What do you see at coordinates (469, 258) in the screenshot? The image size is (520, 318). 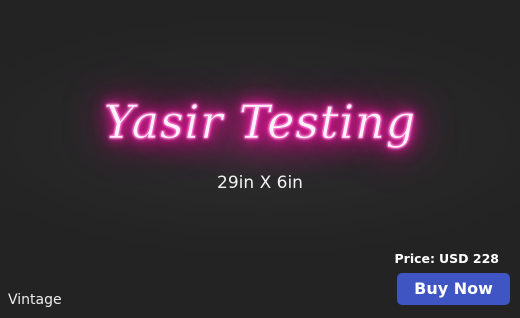 I see `price-amount: USD 228` at bounding box center [469, 258].